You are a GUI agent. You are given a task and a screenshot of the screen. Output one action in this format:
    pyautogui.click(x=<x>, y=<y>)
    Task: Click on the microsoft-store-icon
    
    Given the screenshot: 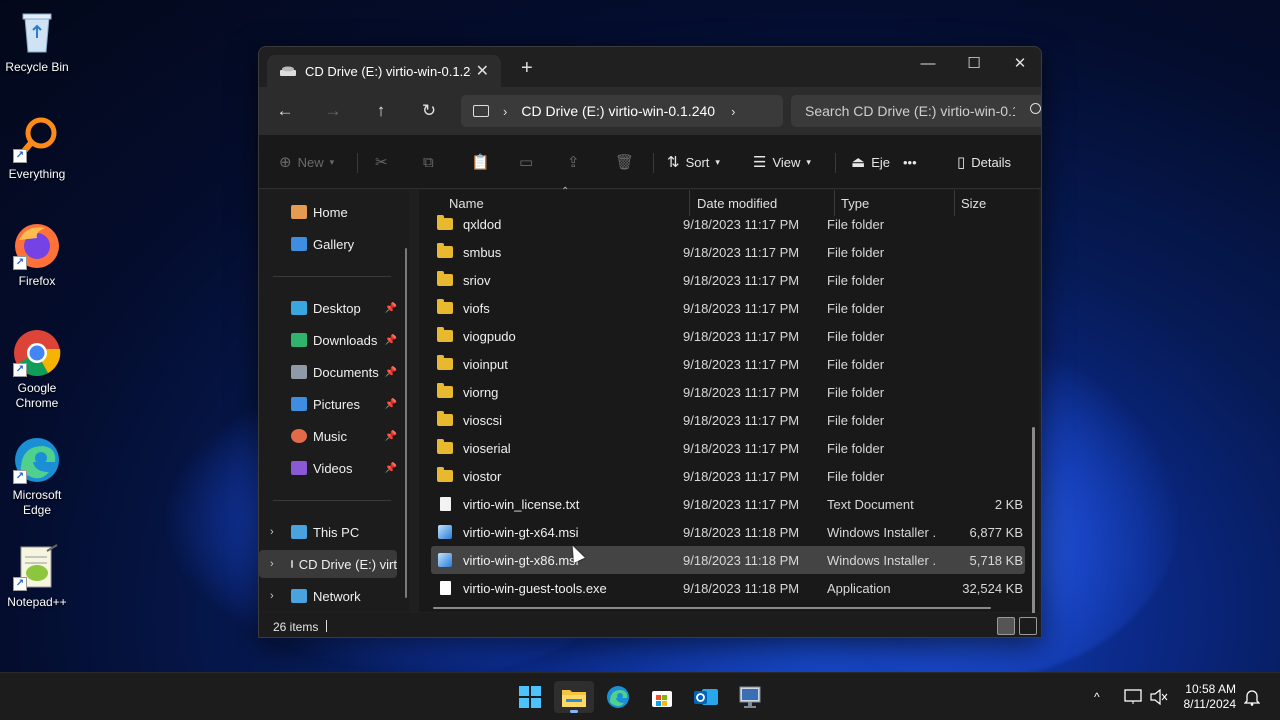 What is the action you would take?
    pyautogui.click(x=662, y=697)
    